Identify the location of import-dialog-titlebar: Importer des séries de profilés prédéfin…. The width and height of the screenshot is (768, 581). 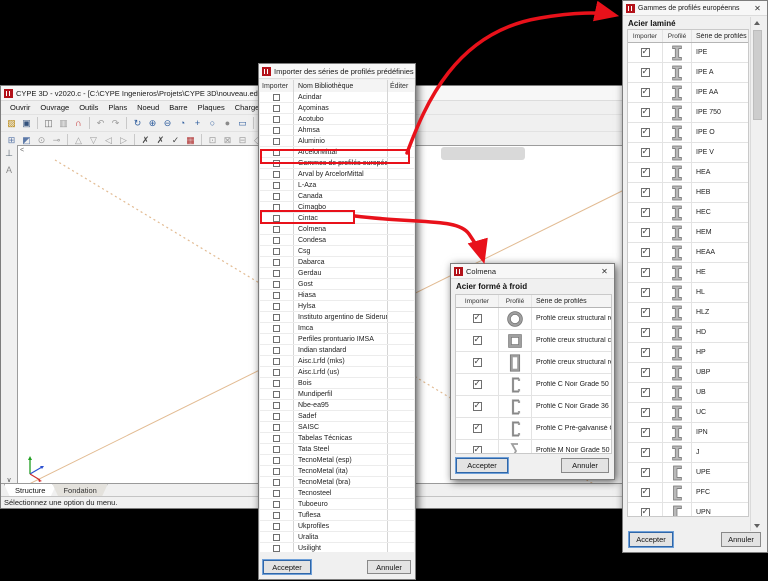
(337, 71).